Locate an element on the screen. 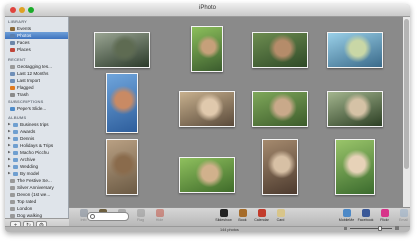  places-icon is located at coordinates (12, 49).